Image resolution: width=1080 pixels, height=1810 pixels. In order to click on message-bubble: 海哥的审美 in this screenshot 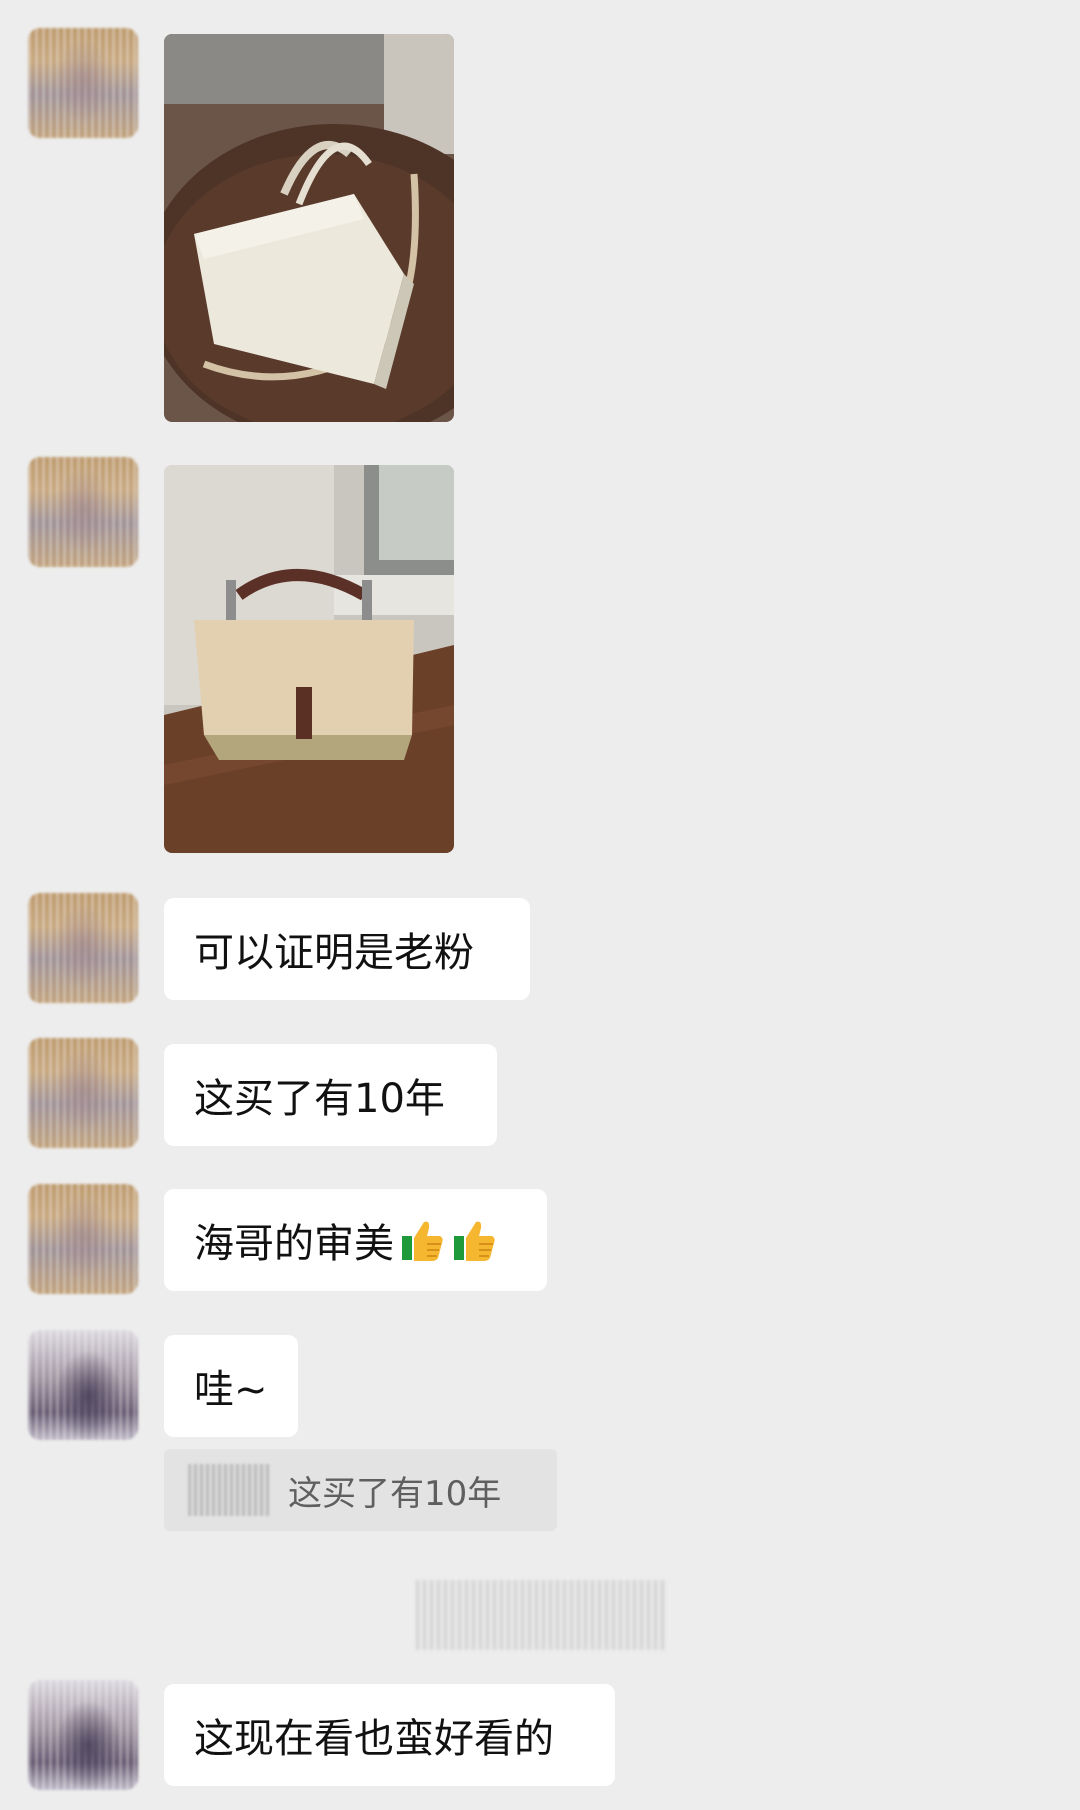, I will do `click(355, 1240)`.